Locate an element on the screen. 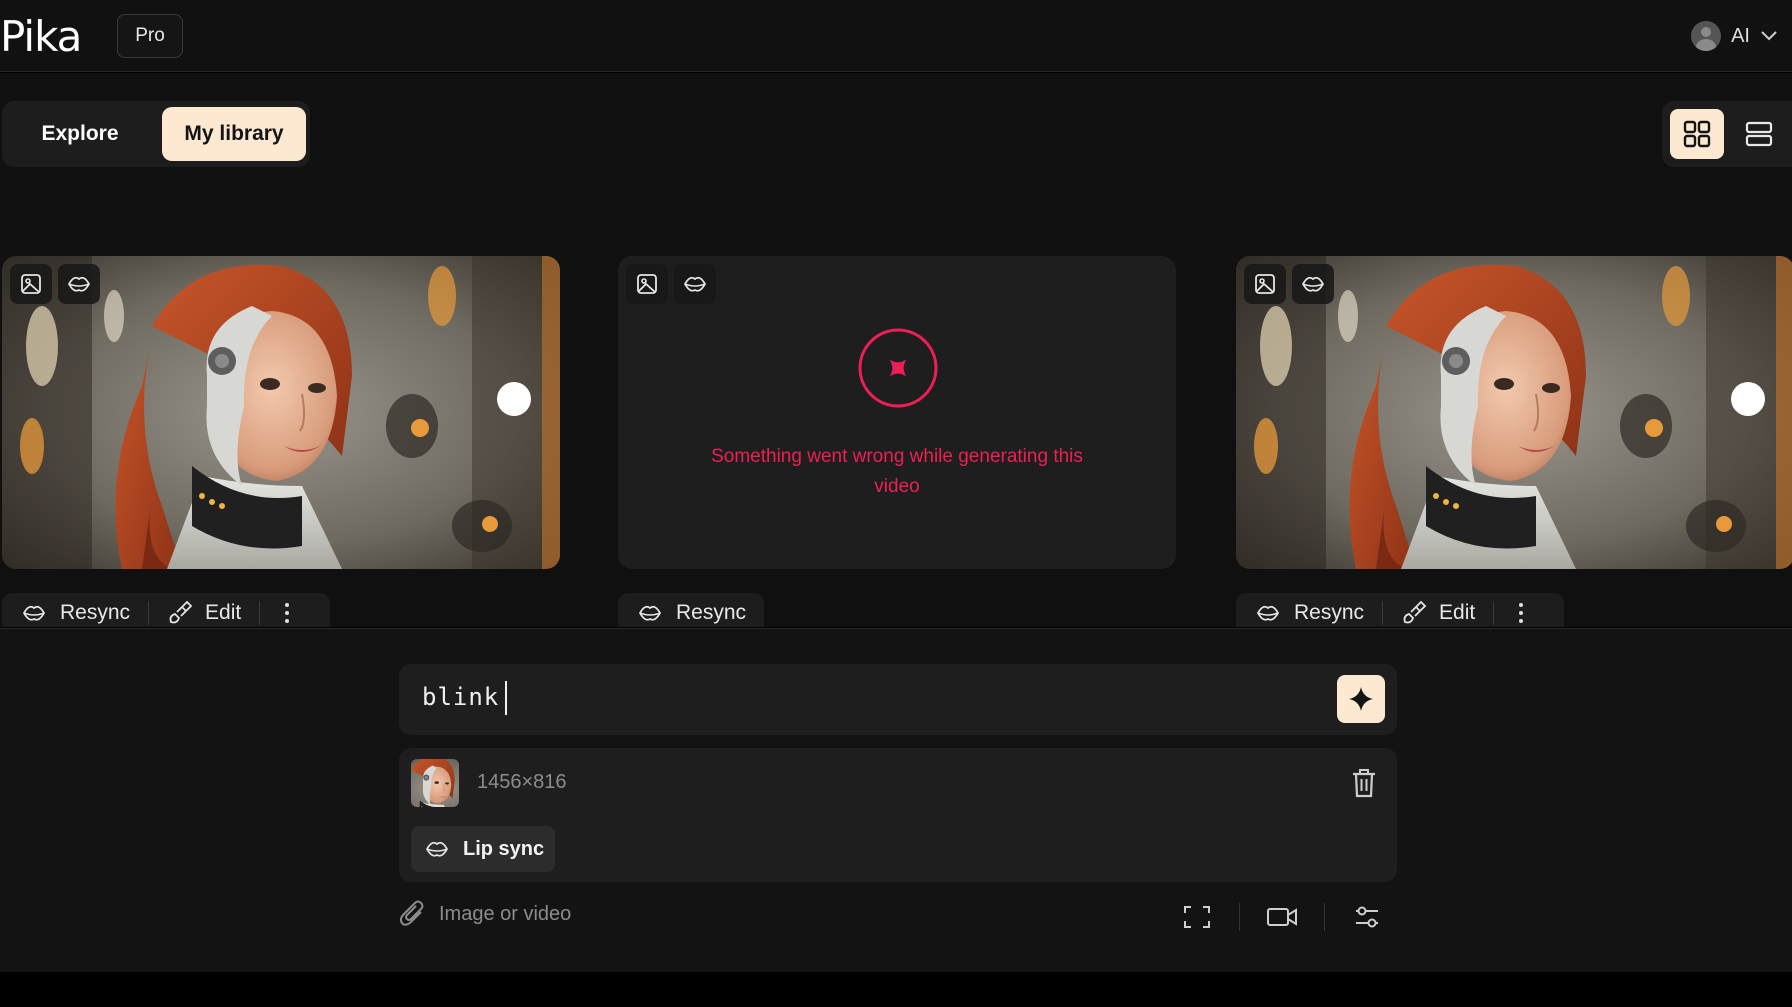 The image size is (1792, 1007). pika-logo: Pika is located at coordinates (41, 36).